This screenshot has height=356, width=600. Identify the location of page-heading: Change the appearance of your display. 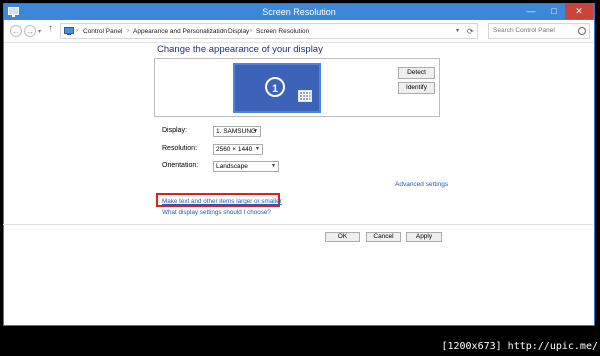
(240, 49).